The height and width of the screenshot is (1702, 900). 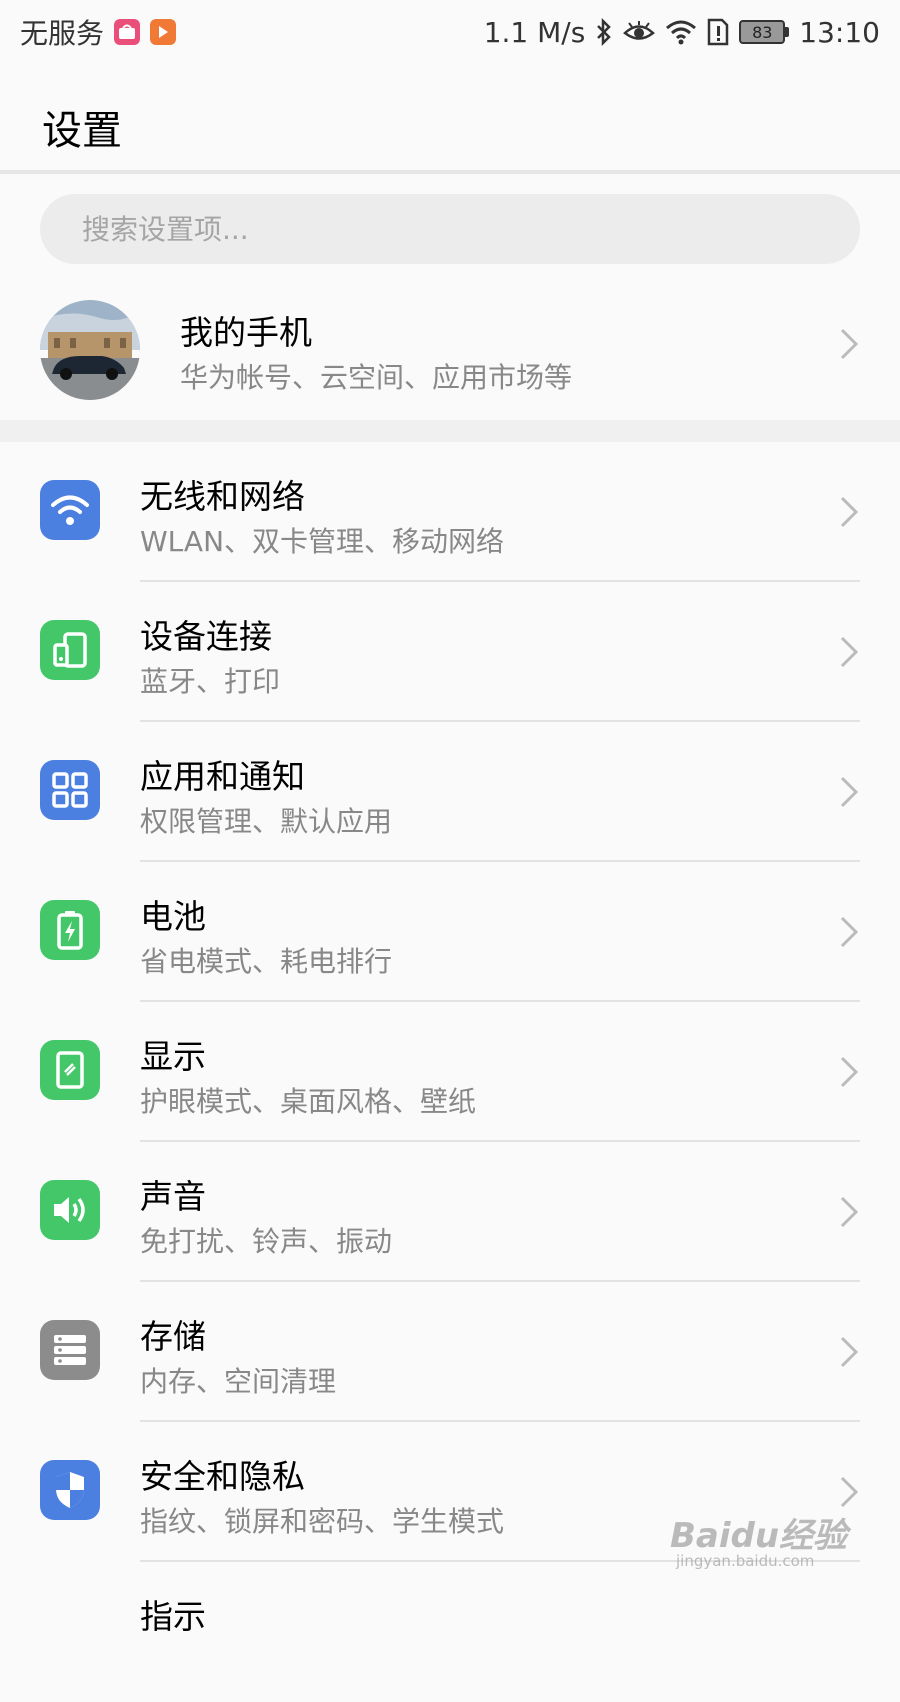 What do you see at coordinates (266, 821) in the screenshot?
I see `settings-item-subtitle: 权限管理、默认应用` at bounding box center [266, 821].